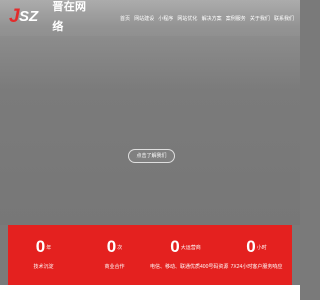 The width and height of the screenshot is (320, 300). I want to click on nav-item-about: 关于我们, so click(260, 19).